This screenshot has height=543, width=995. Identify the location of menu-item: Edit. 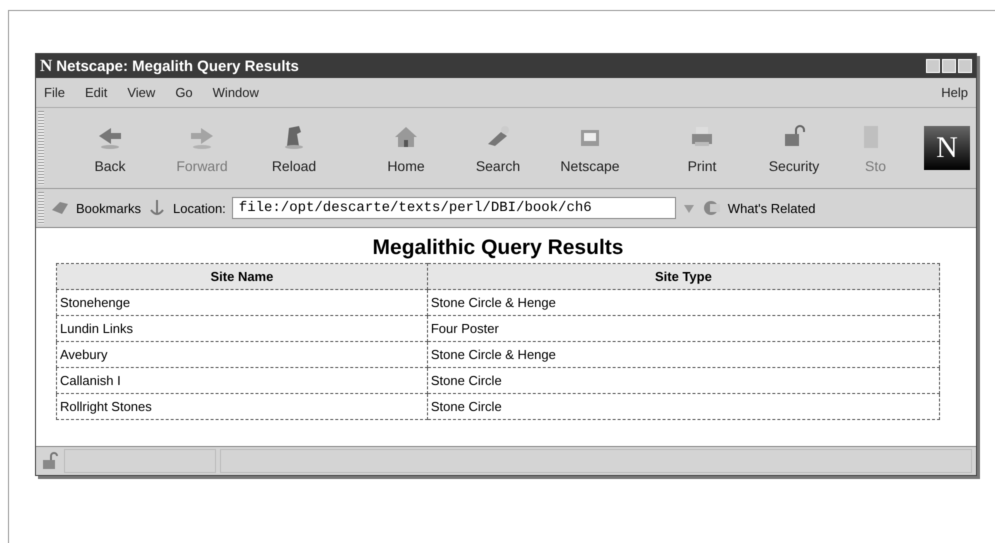
(96, 92).